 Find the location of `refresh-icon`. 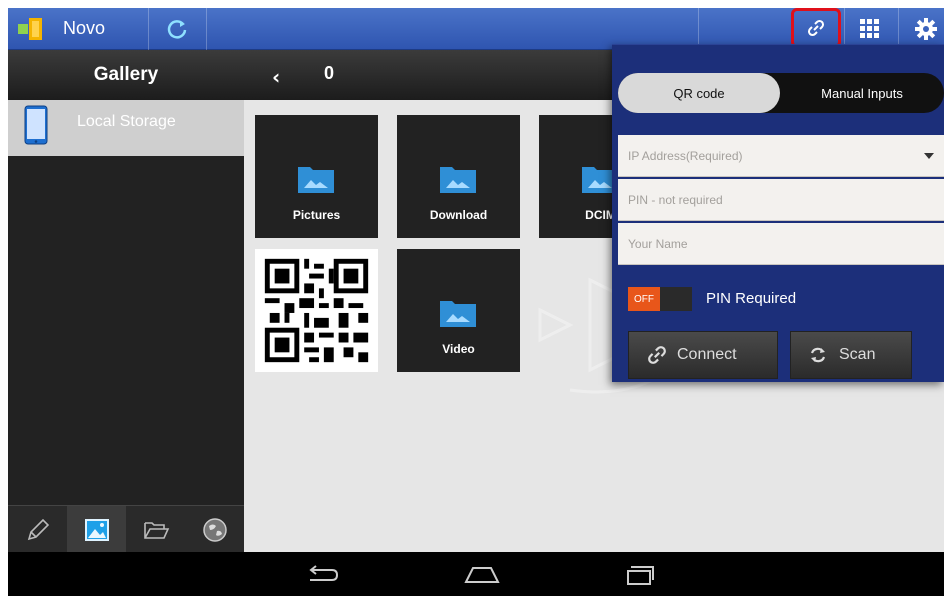

refresh-icon is located at coordinates (177, 29).